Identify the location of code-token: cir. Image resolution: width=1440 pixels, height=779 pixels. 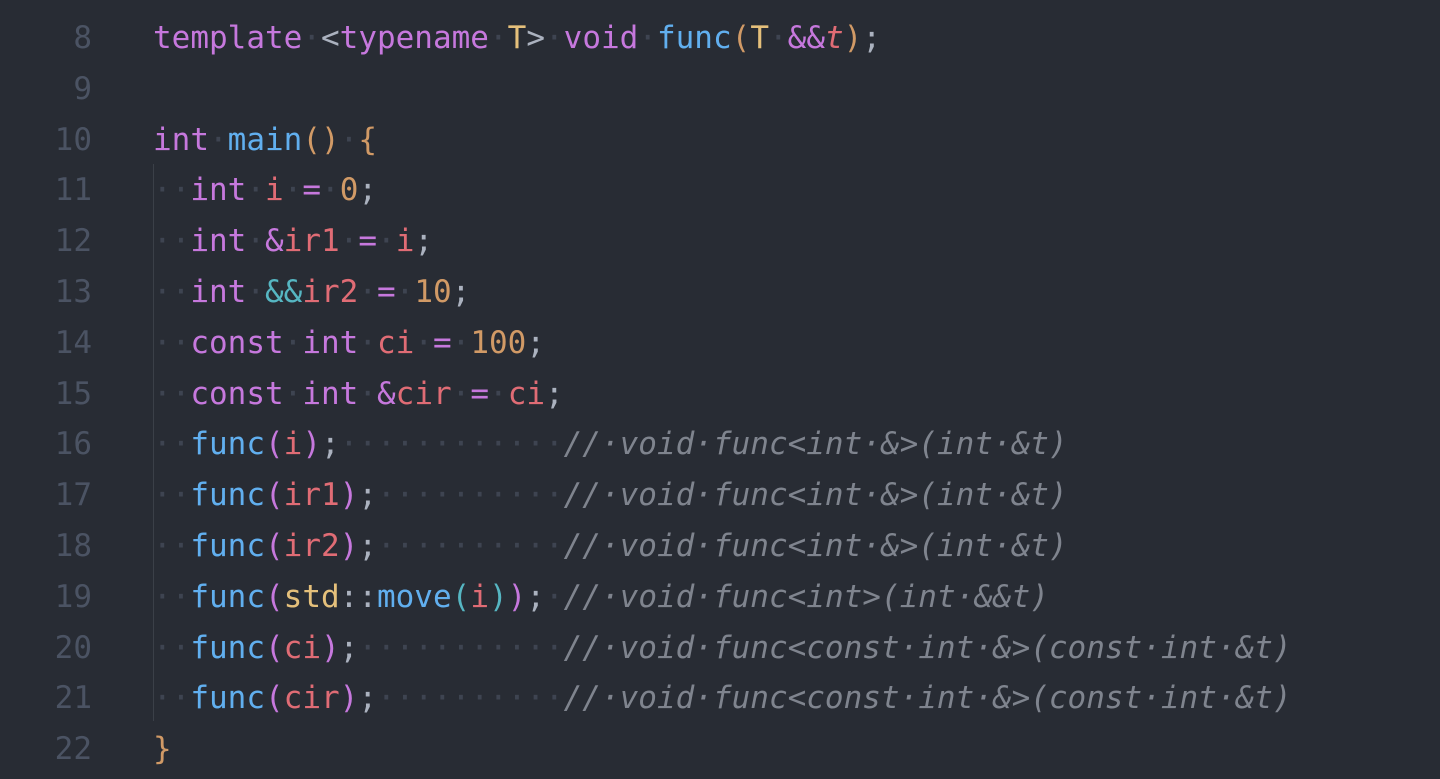
(423, 393).